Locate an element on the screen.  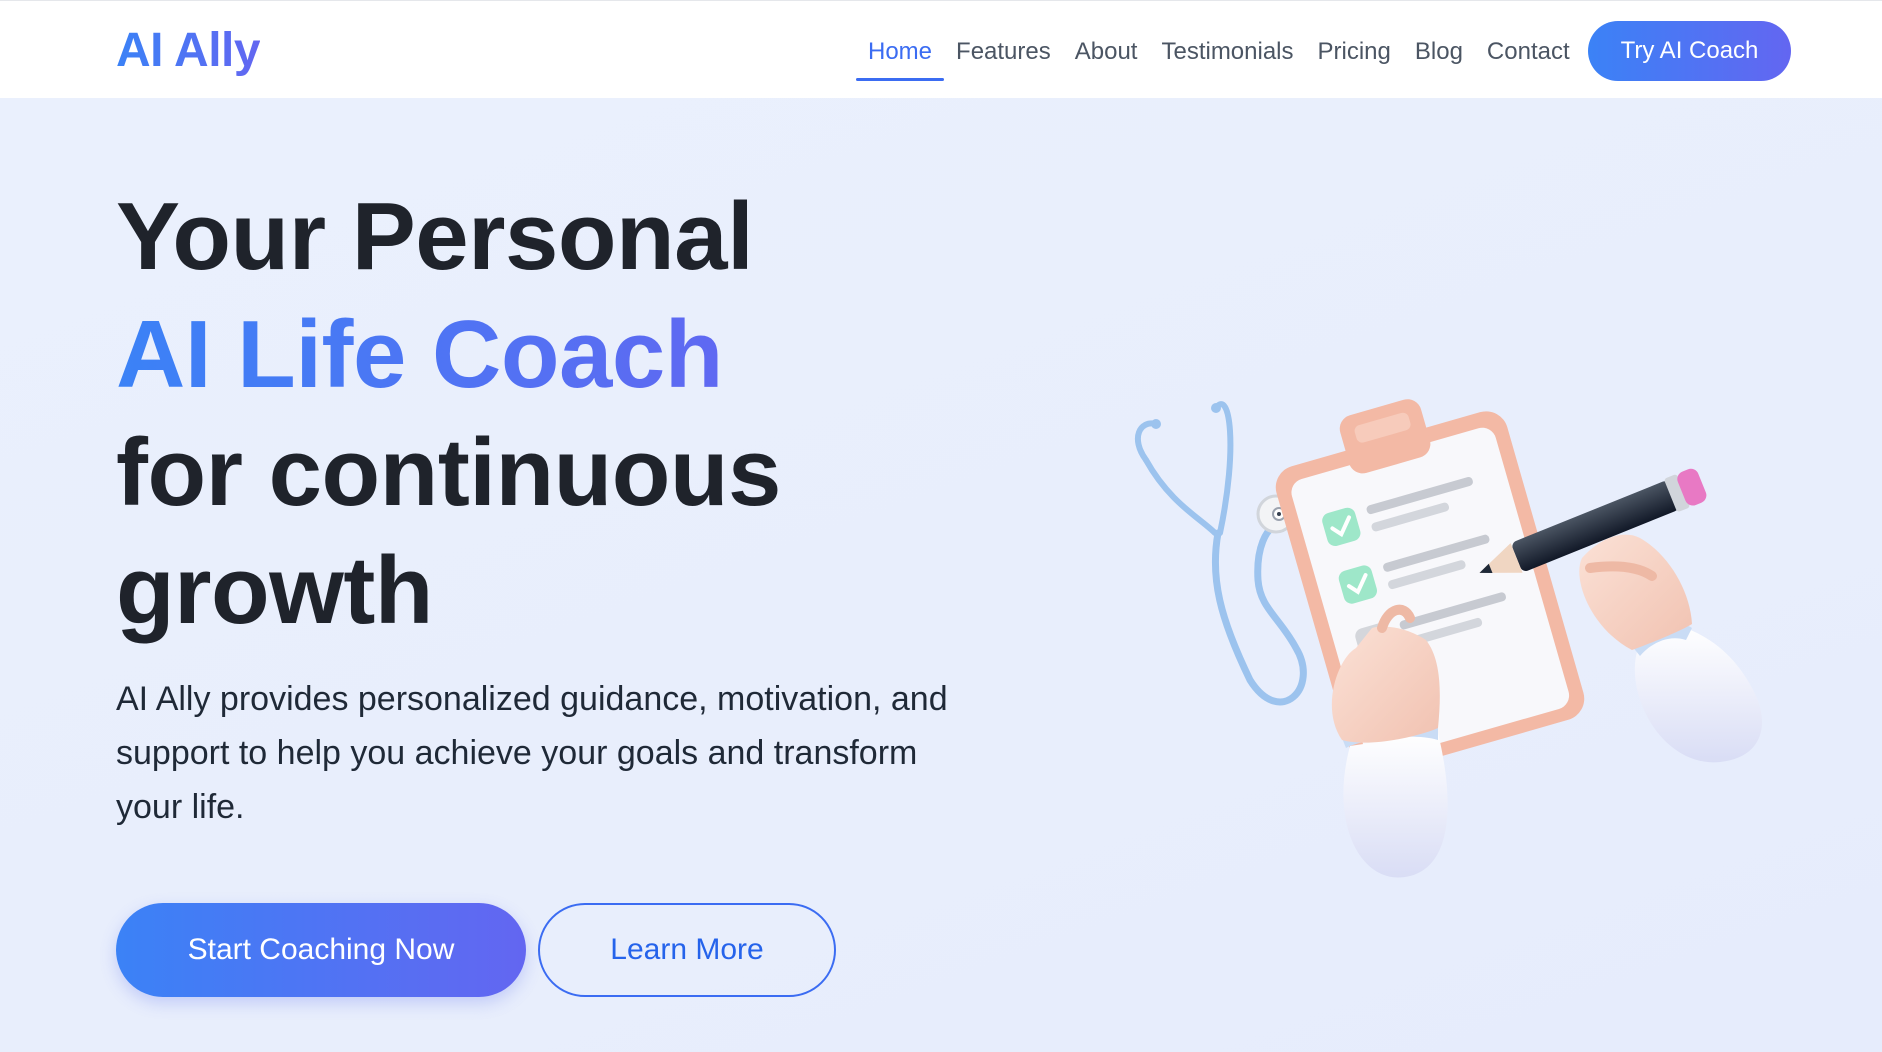
hero-title-line-1: Your Personal is located at coordinates (435, 236).